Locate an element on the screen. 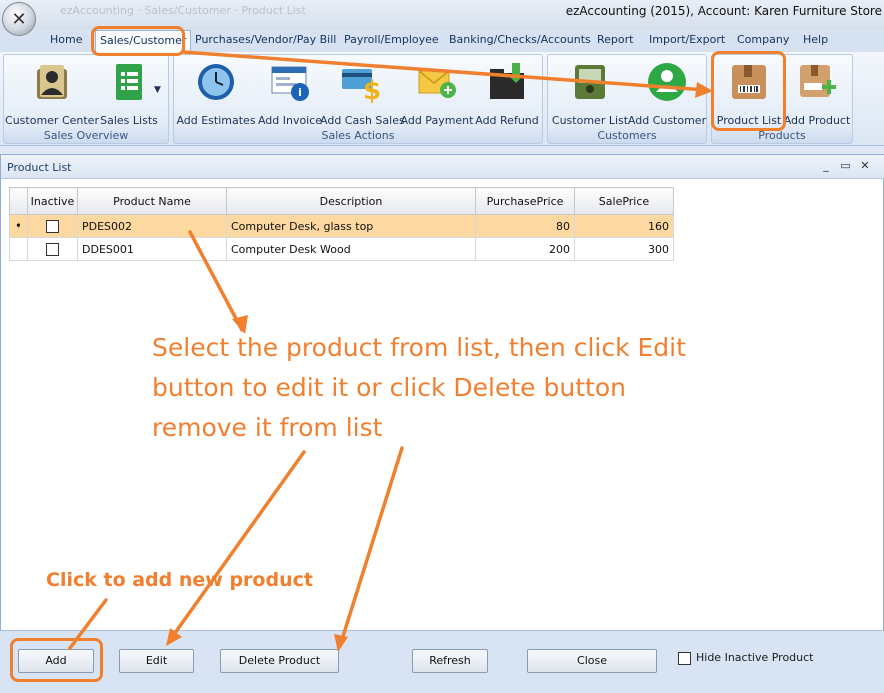 The height and width of the screenshot is (693, 884). menu-report: Report is located at coordinates (615, 39).